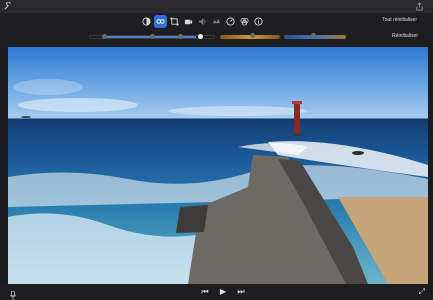  I want to click on transport-controls: ⏮ ▶ ⏭, so click(223, 292).